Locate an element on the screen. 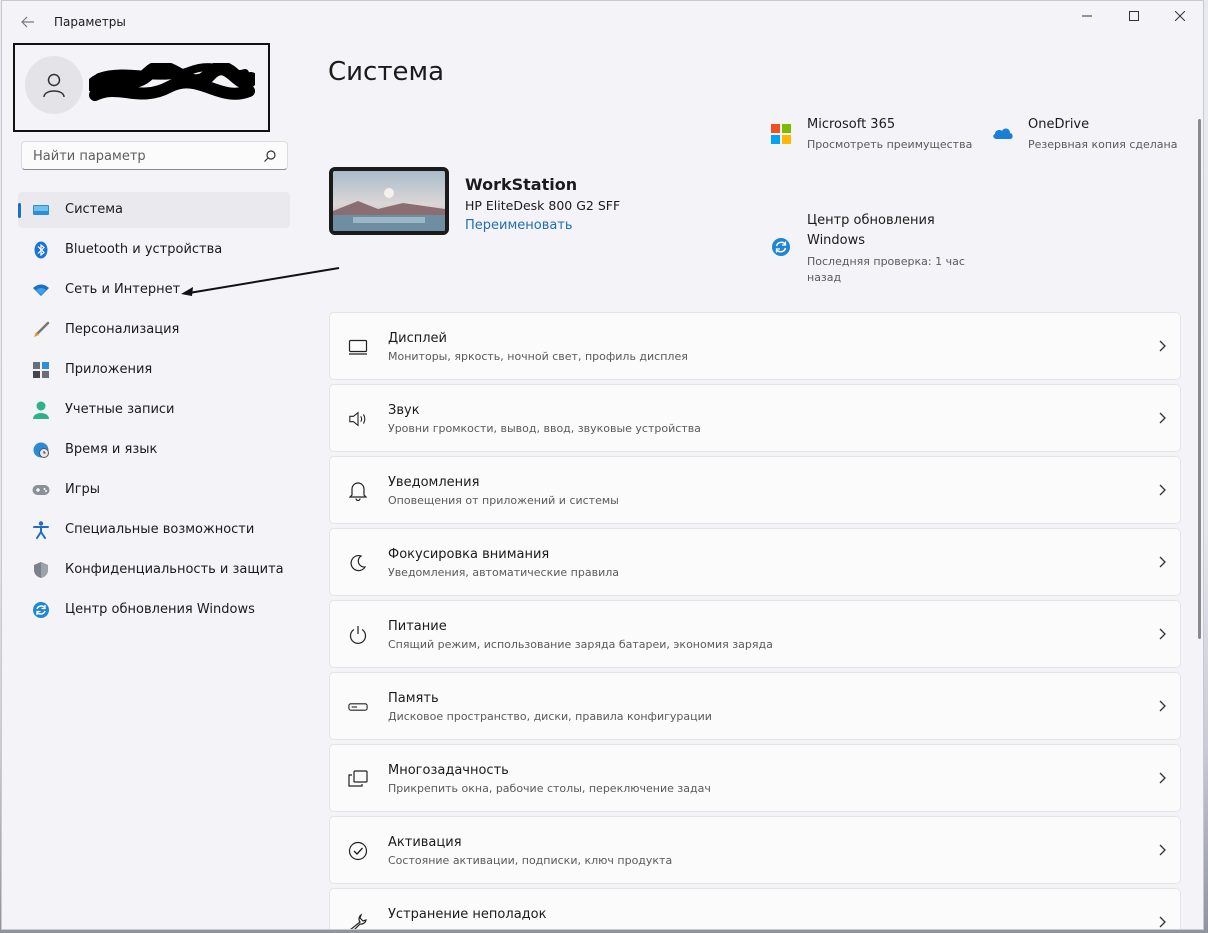  accessibility-icon is located at coordinates (41, 530).